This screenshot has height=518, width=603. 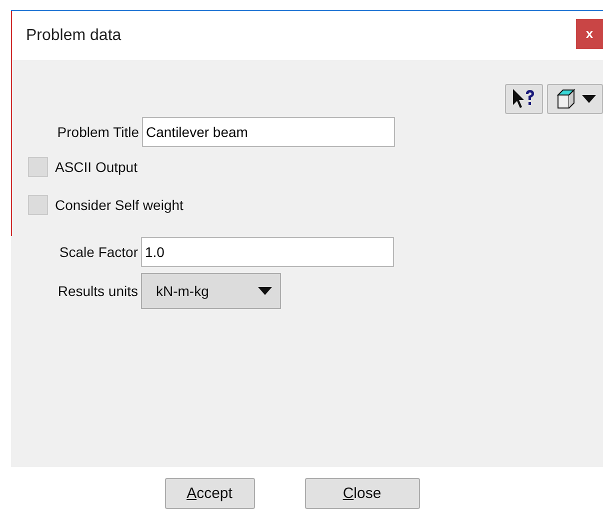 What do you see at coordinates (98, 132) in the screenshot?
I see `field-label: Problem Title` at bounding box center [98, 132].